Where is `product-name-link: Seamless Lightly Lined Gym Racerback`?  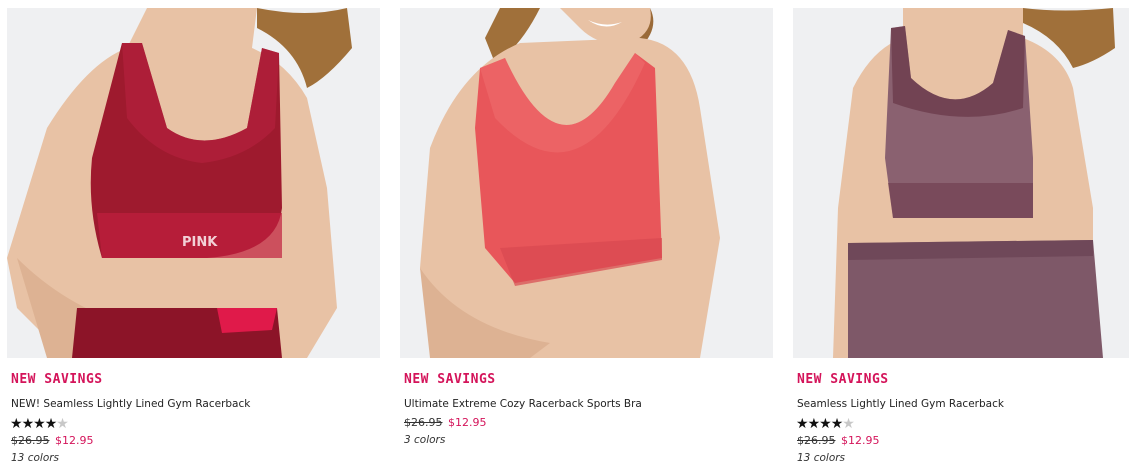
product-name-link: Seamless Lightly Lined Gym Racerback is located at coordinates (963, 404).